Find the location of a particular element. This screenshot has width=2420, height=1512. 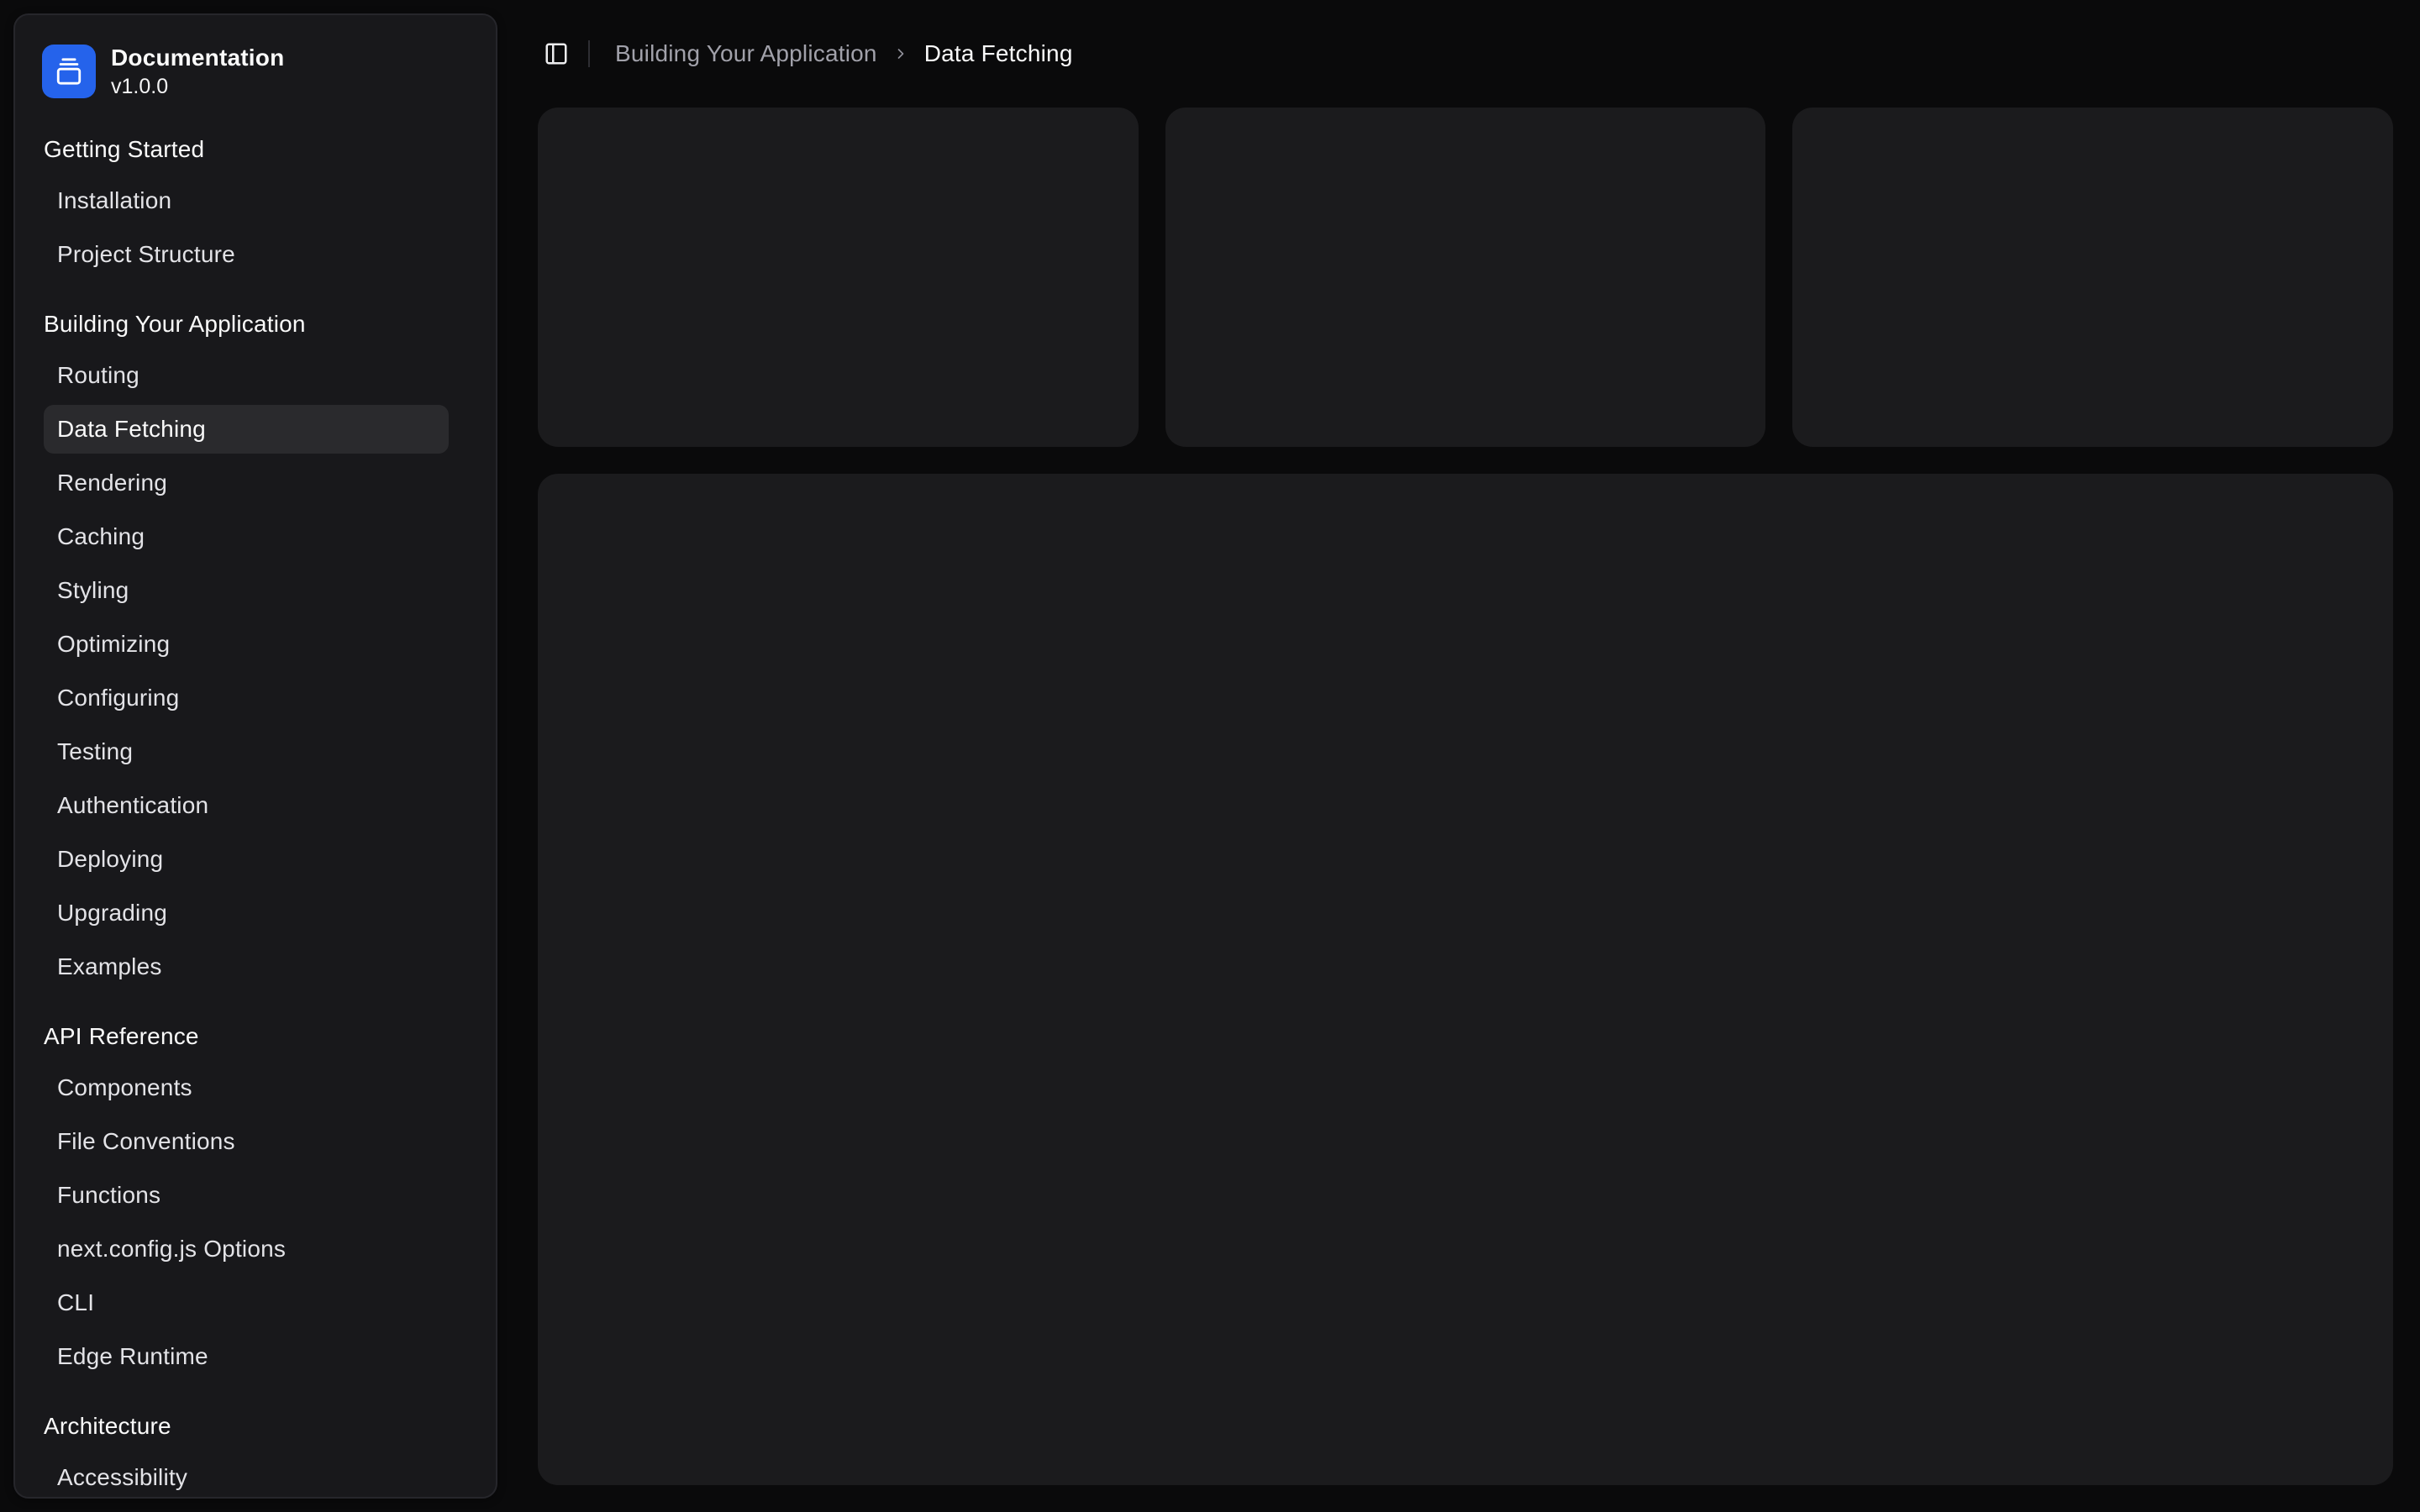

nav-menu: Installation Project Structure is located at coordinates (247, 227).